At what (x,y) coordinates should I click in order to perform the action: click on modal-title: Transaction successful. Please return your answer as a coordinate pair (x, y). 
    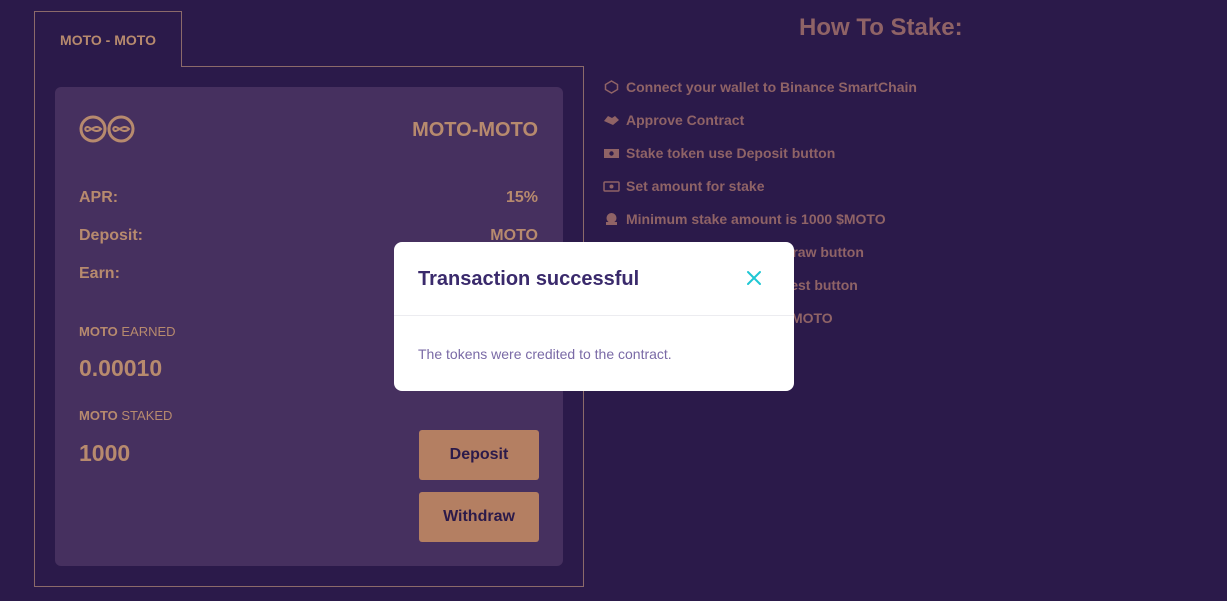
    Looking at the image, I should click on (529, 279).